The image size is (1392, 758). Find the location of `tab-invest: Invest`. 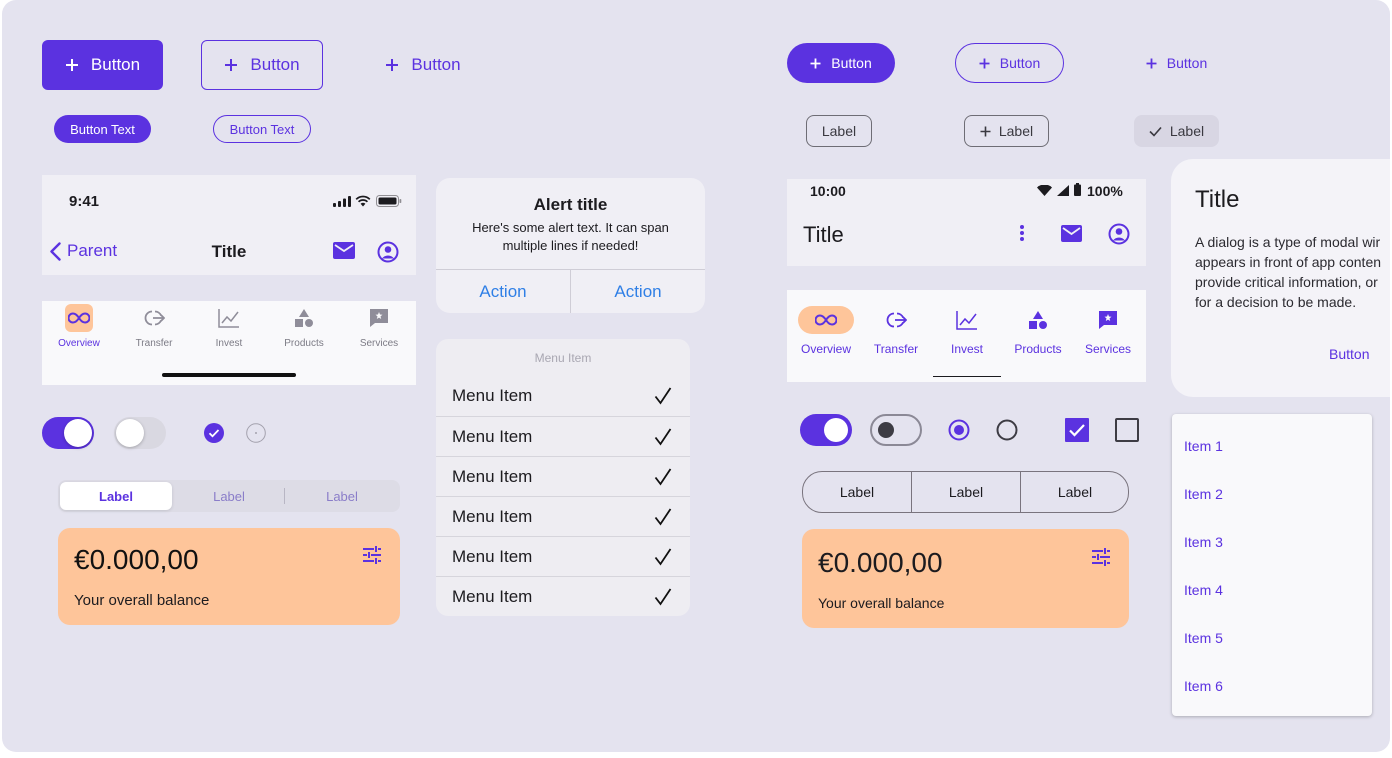

tab-invest: Invest is located at coordinates (229, 326).